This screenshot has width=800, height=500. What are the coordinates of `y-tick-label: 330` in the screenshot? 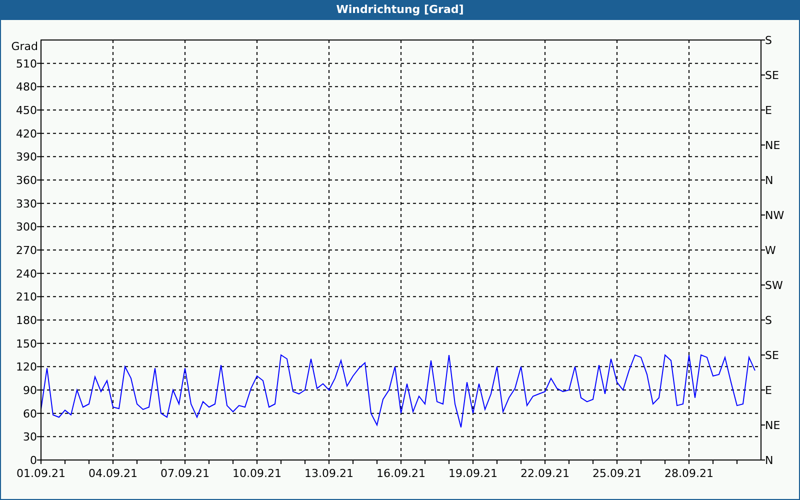 It's located at (26, 203).